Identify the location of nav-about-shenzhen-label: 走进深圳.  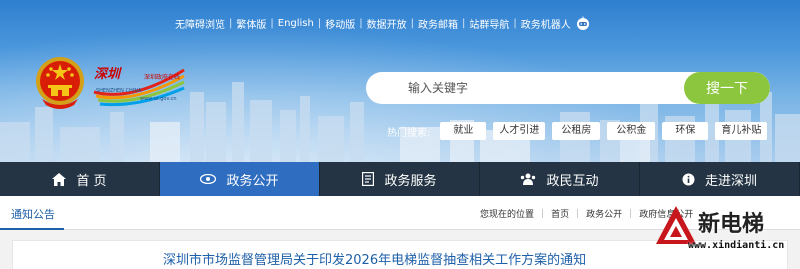
(730, 181).